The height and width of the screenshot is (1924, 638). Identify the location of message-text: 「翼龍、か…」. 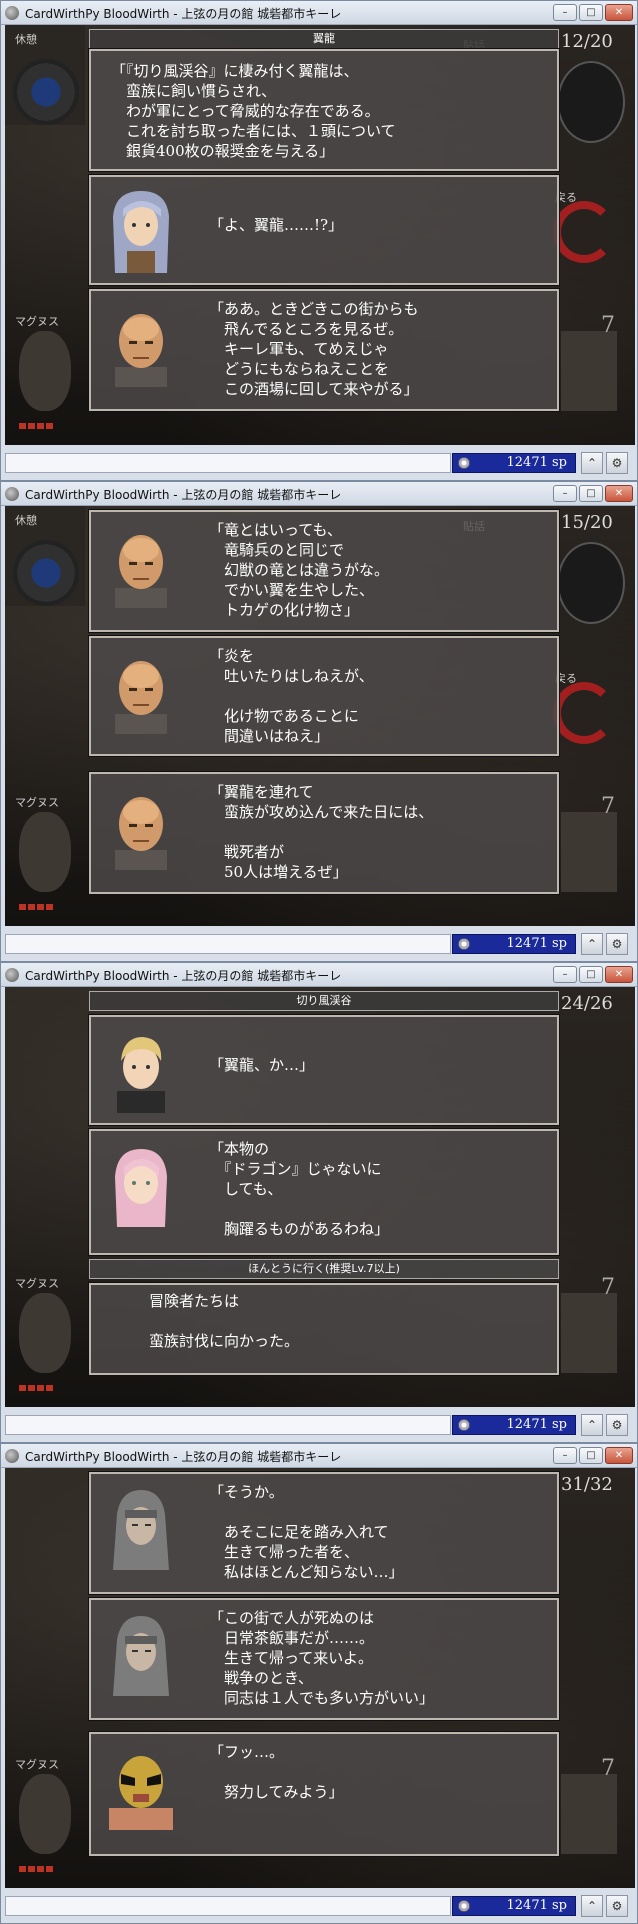
(262, 1065).